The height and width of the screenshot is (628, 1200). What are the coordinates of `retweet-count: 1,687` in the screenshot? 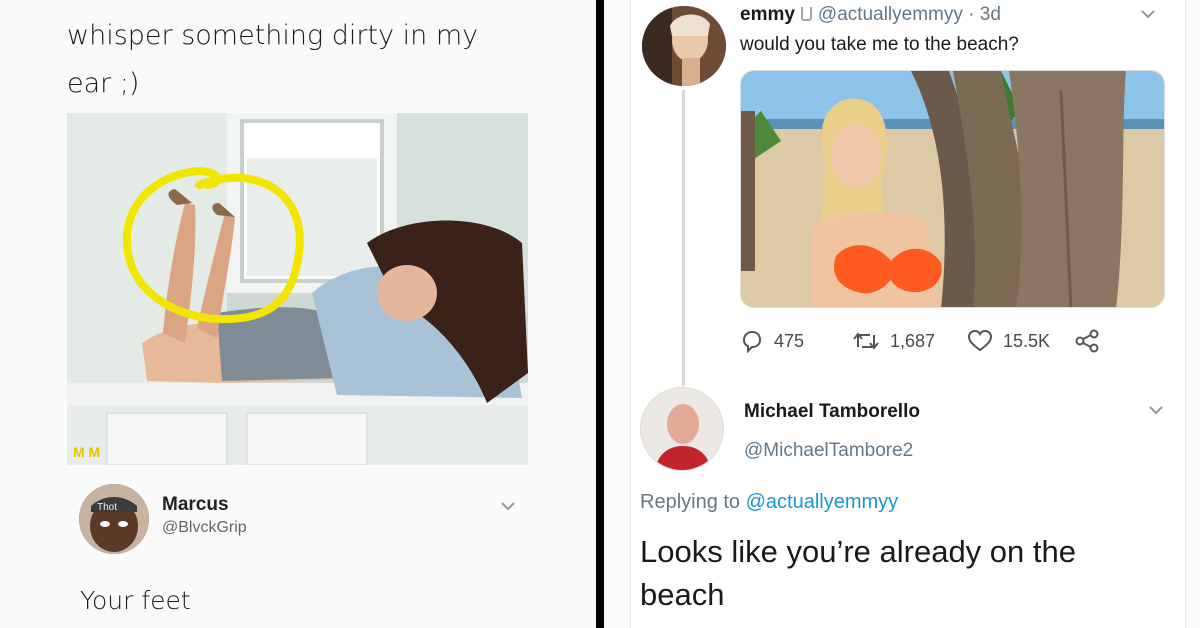 It's located at (913, 340).